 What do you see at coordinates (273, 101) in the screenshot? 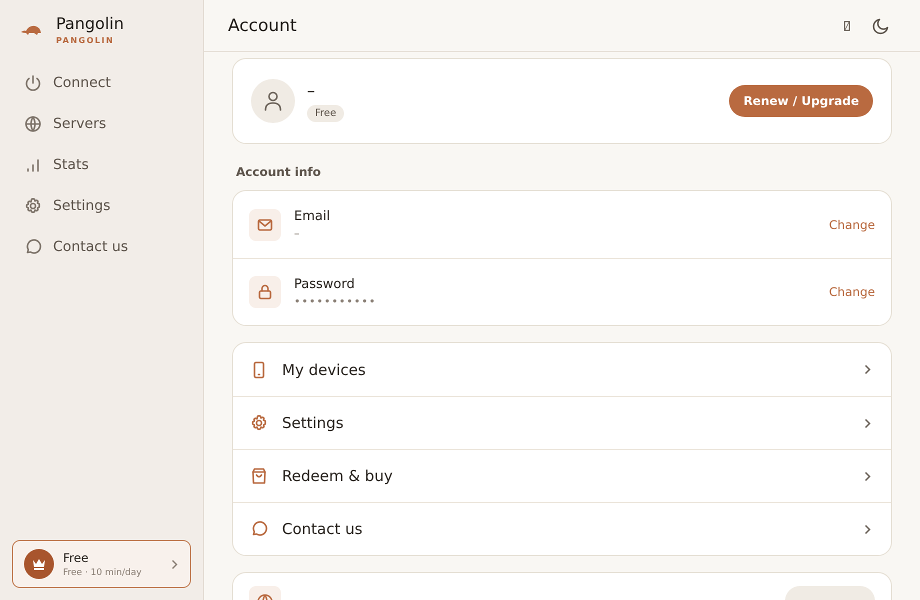
I see `avatar-icon` at bounding box center [273, 101].